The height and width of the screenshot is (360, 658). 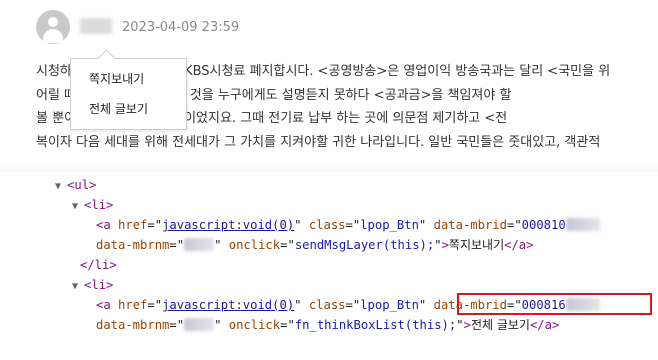 What do you see at coordinates (181, 27) in the screenshot?
I see `post-date: 2023-04-09 23:59` at bounding box center [181, 27].